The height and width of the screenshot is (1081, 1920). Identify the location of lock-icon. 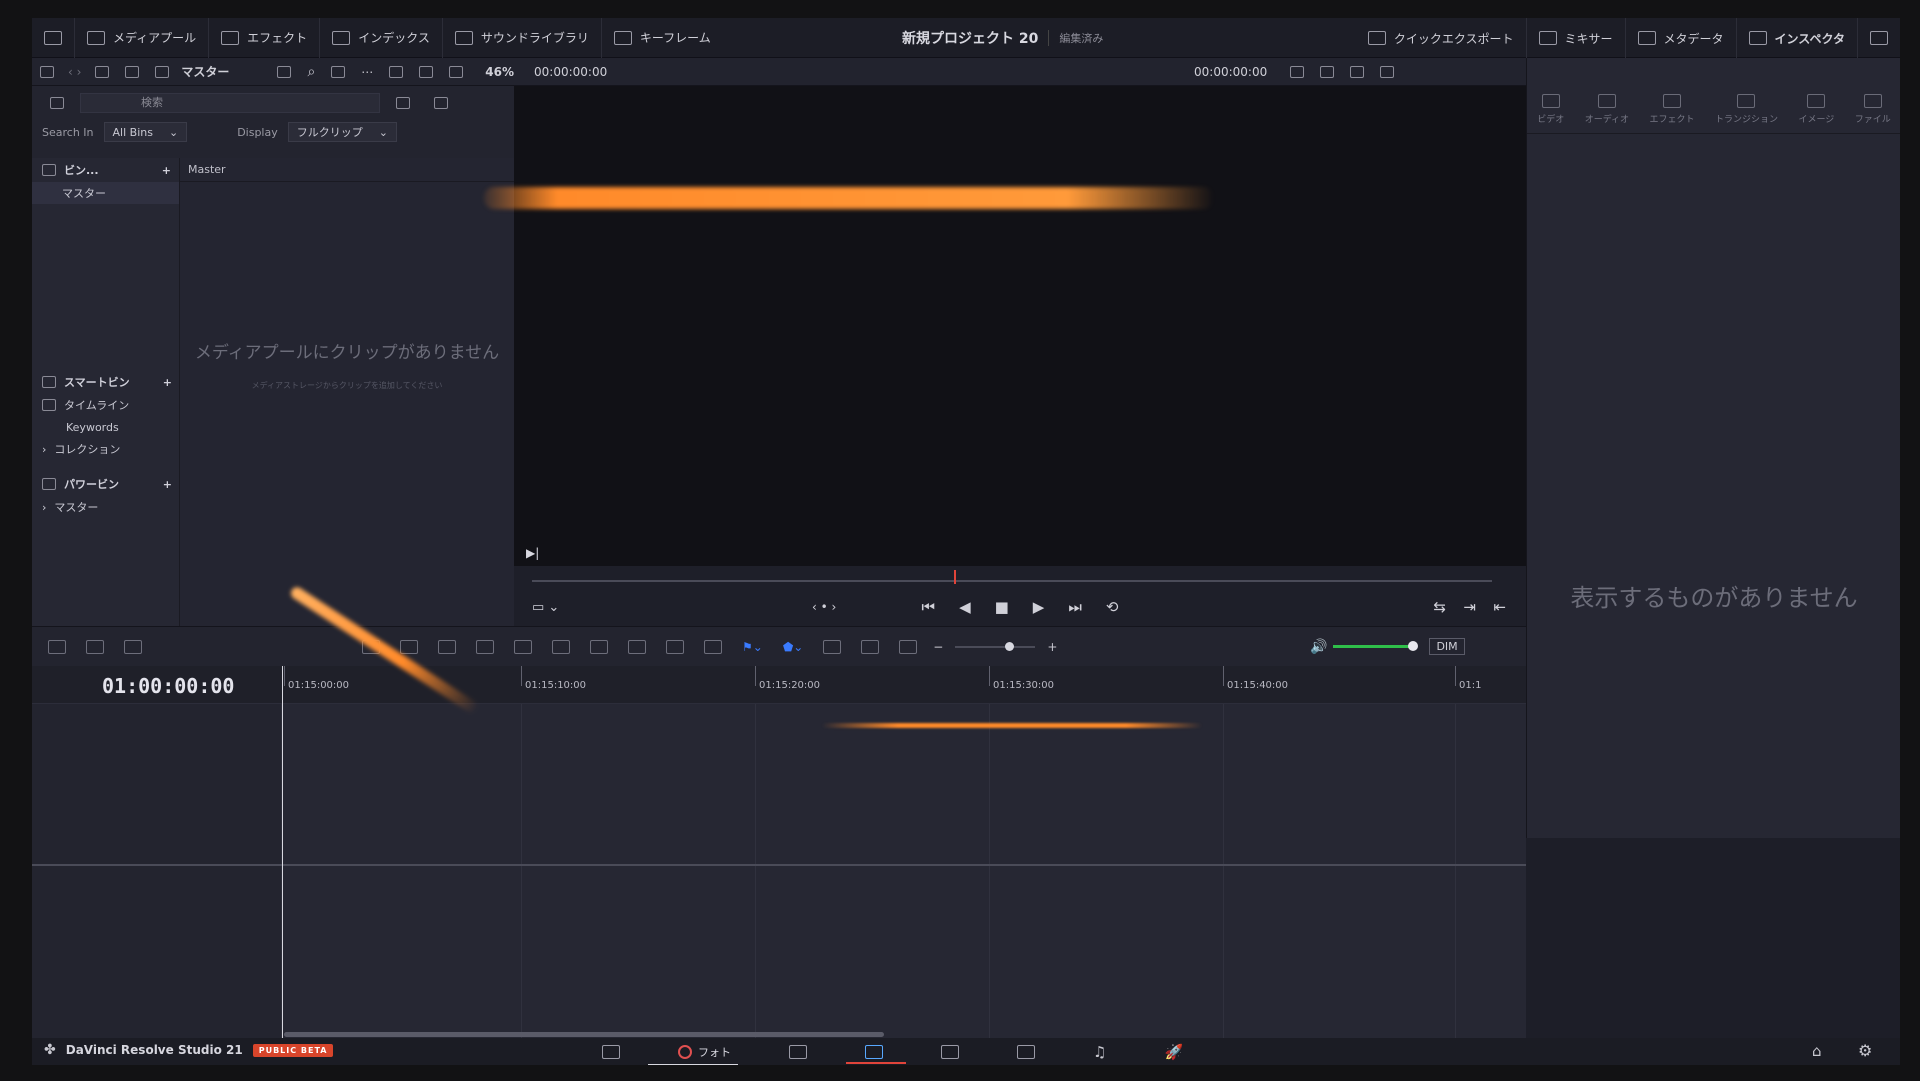
(713, 646).